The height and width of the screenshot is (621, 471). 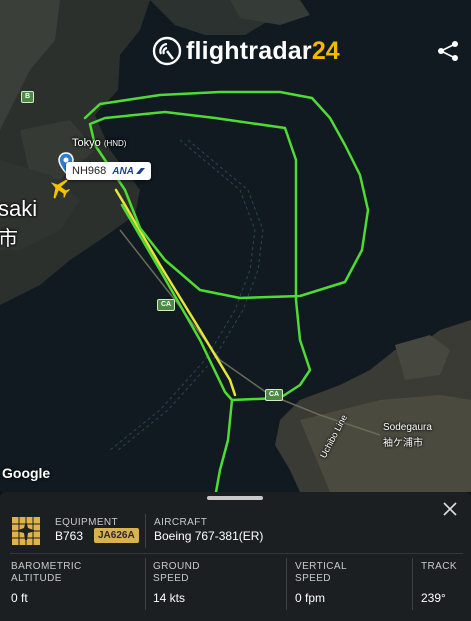 I want to click on place-kawasaki: saki, so click(x=19, y=208).